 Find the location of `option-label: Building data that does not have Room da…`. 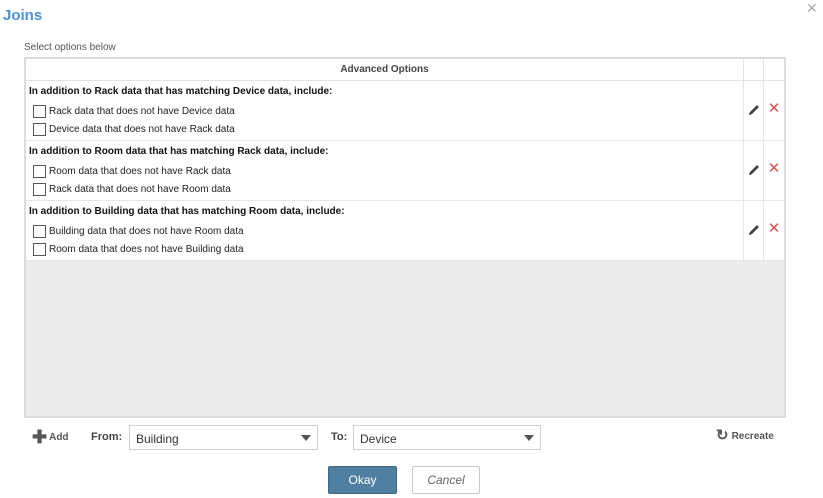

option-label: Building data that does not have Room da… is located at coordinates (146, 231).